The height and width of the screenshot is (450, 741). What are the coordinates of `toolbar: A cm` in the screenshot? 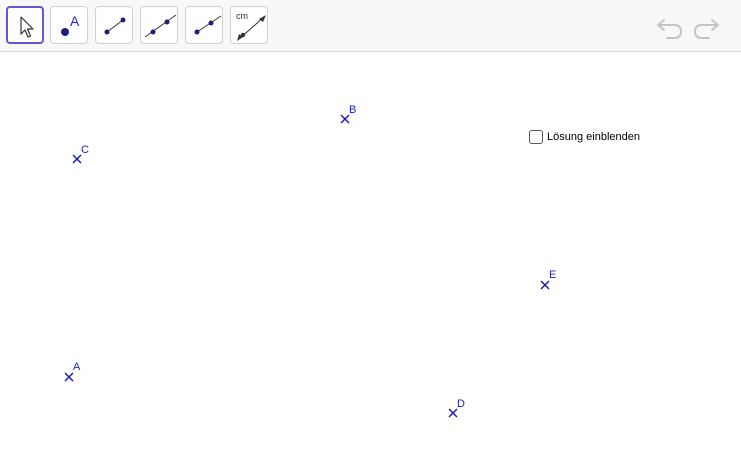 It's located at (370, 26).